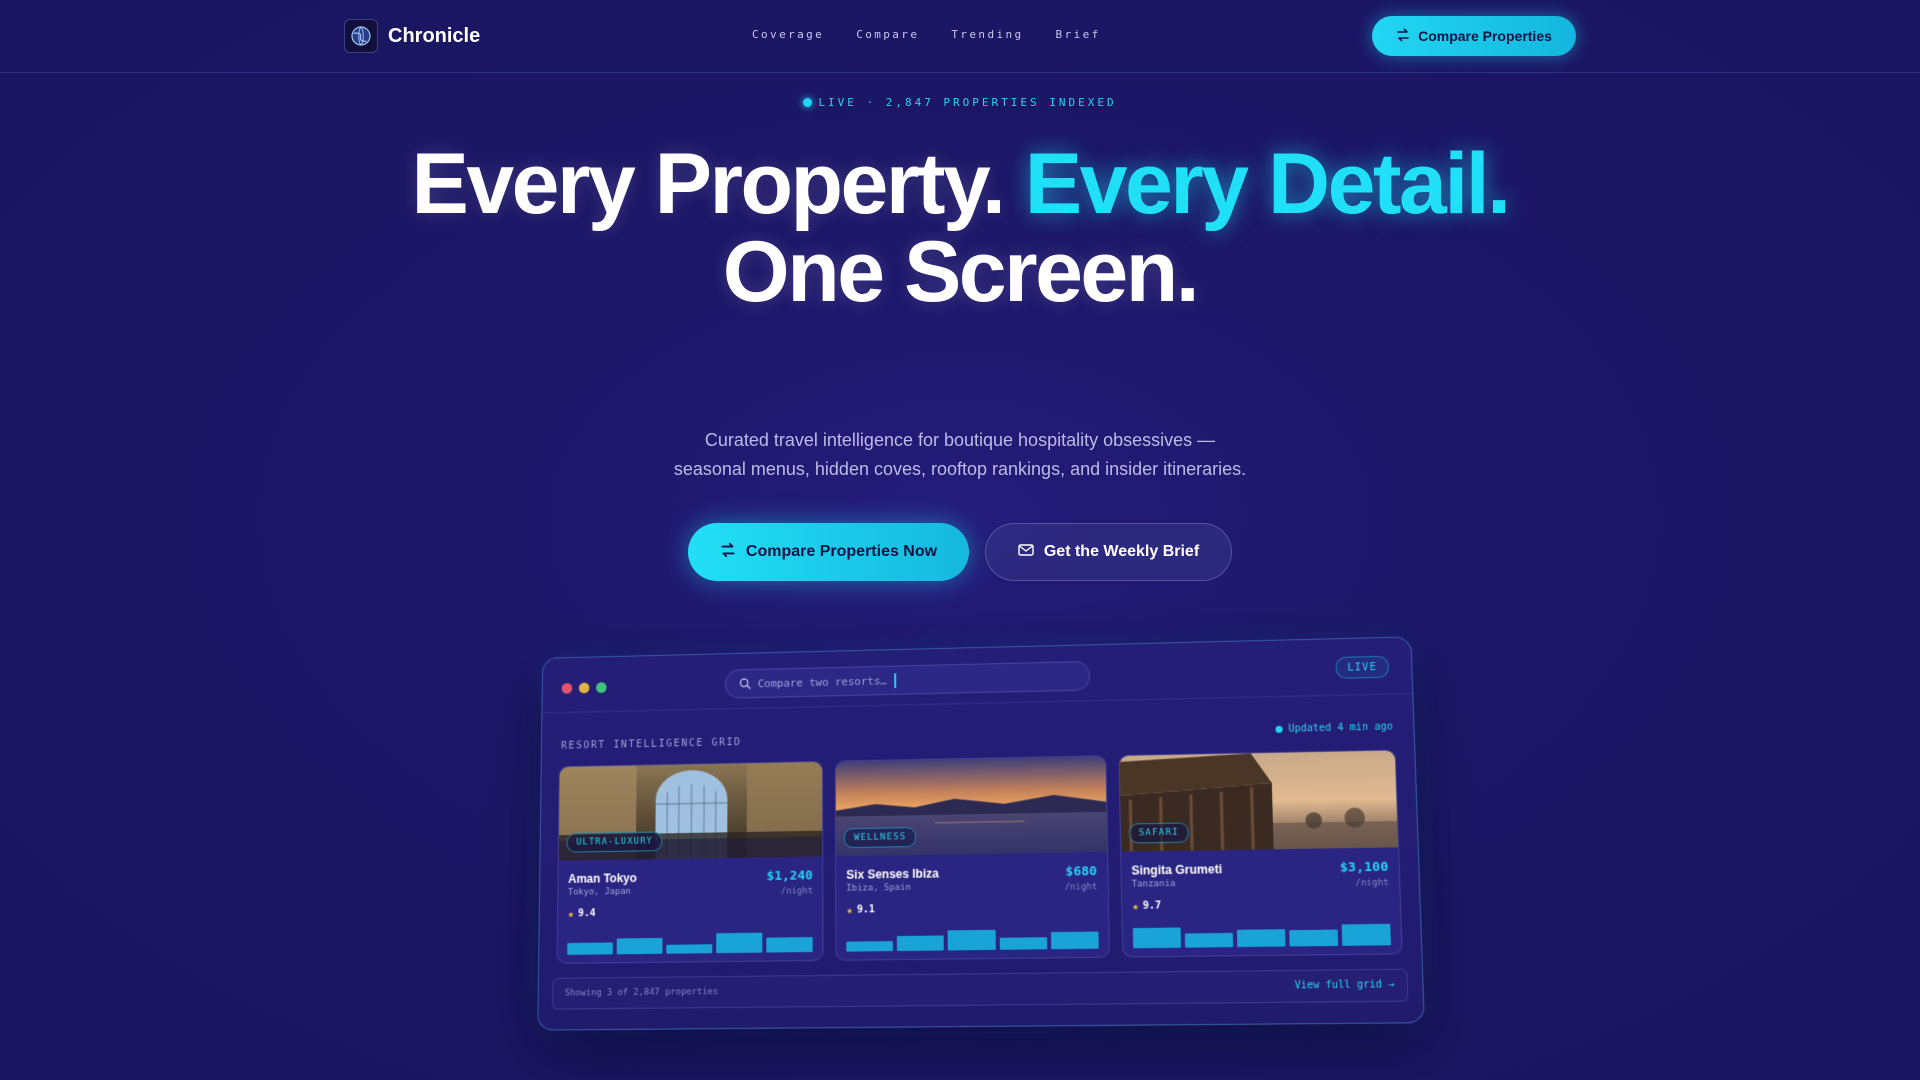 The image size is (1920, 1080). I want to click on compare-properties-button: Compare Properties, so click(1474, 36).